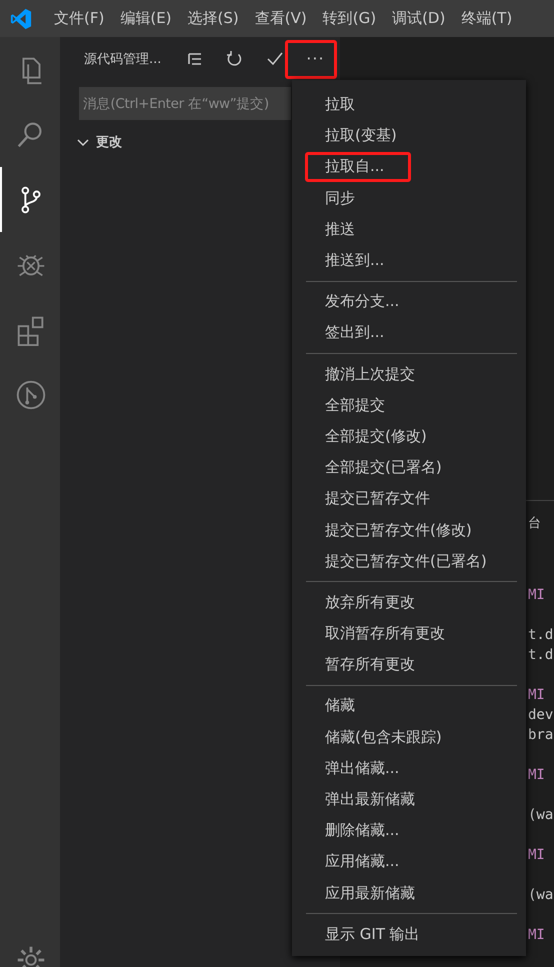  Describe the element at coordinates (406, 561) in the screenshot. I see `menu-item: 提交已暂存文件(已署名)` at that location.